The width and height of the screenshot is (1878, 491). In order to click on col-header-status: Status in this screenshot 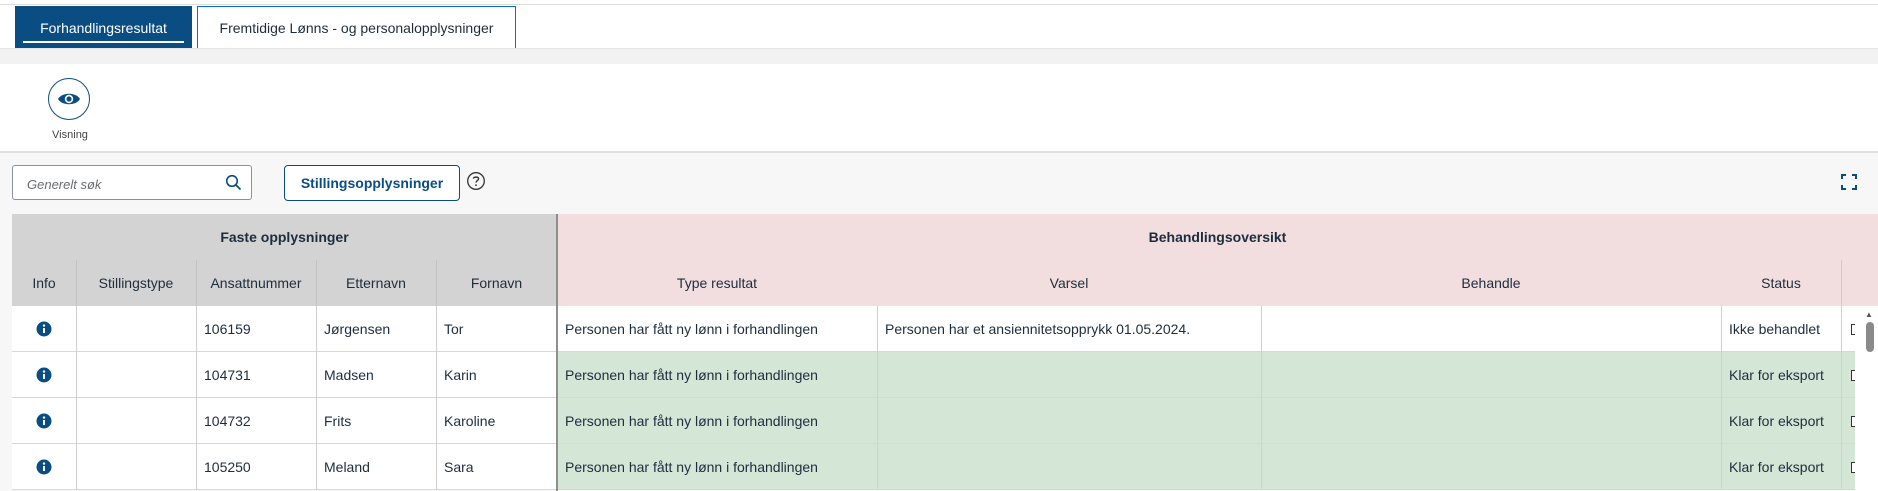, I will do `click(1781, 283)`.